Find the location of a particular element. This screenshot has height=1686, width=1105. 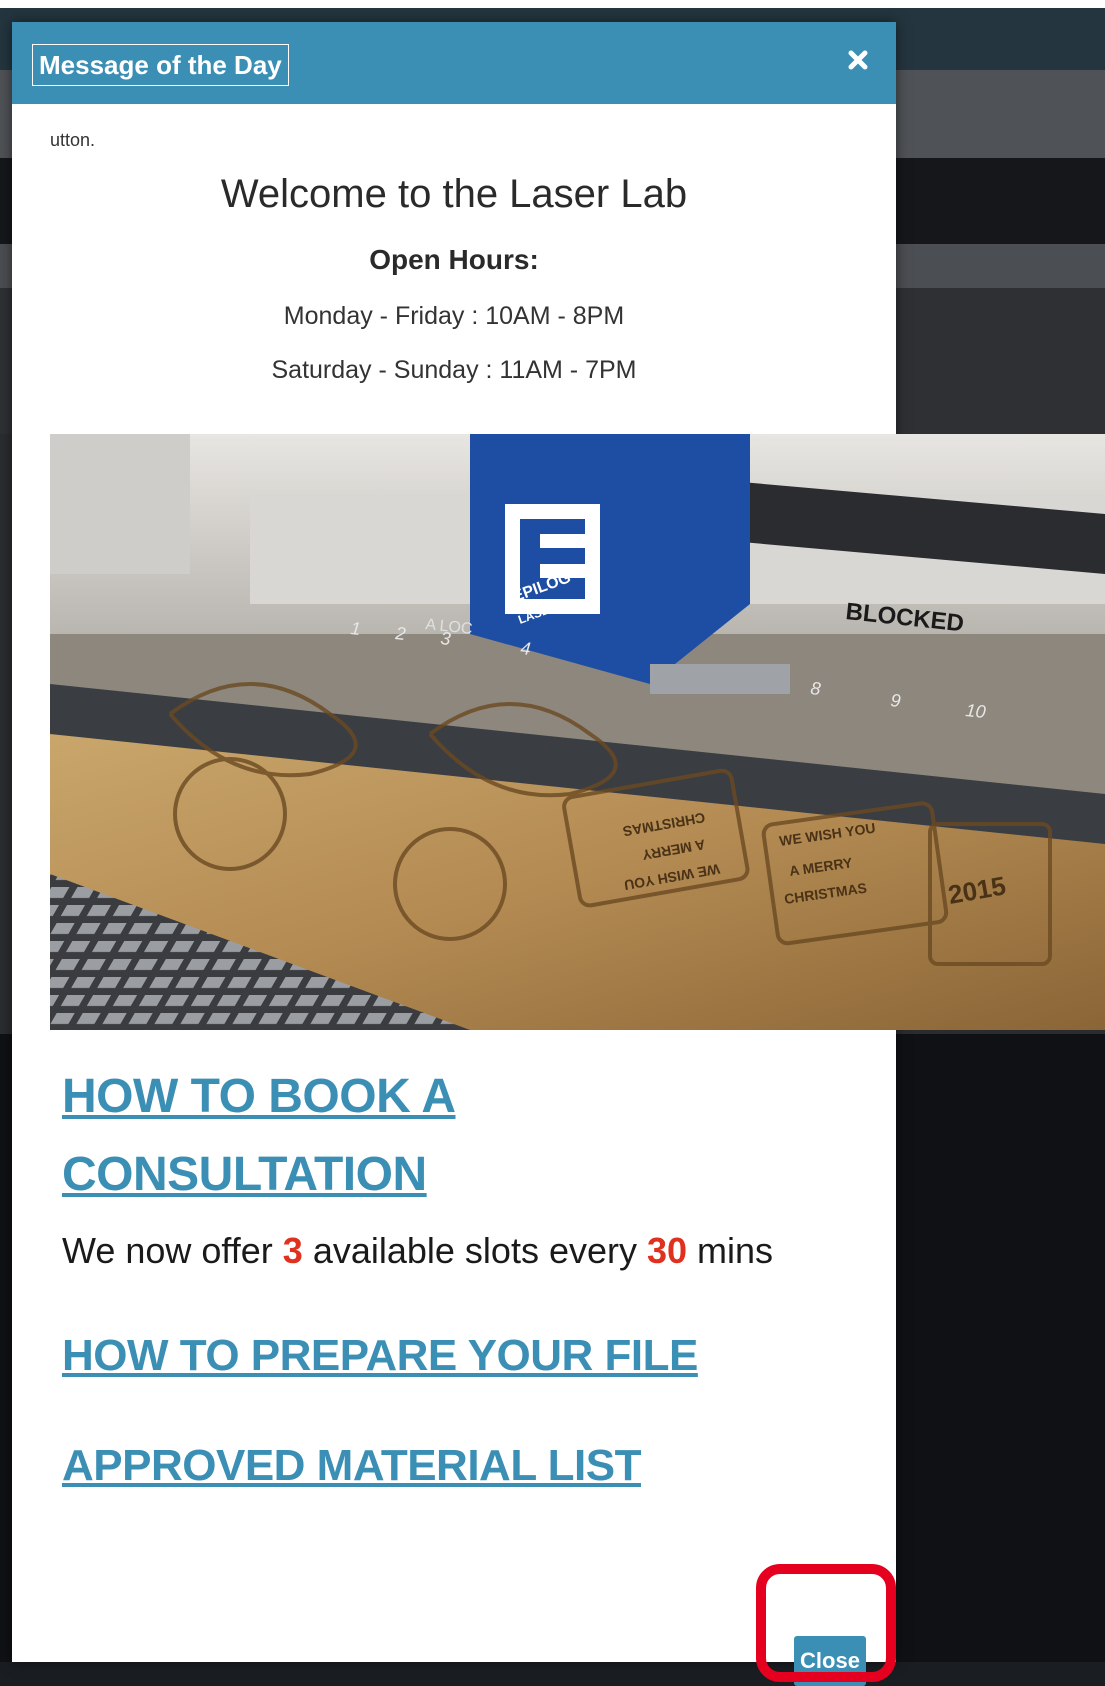

link-line-1: HOW TO BOOK A is located at coordinates (259, 1096).